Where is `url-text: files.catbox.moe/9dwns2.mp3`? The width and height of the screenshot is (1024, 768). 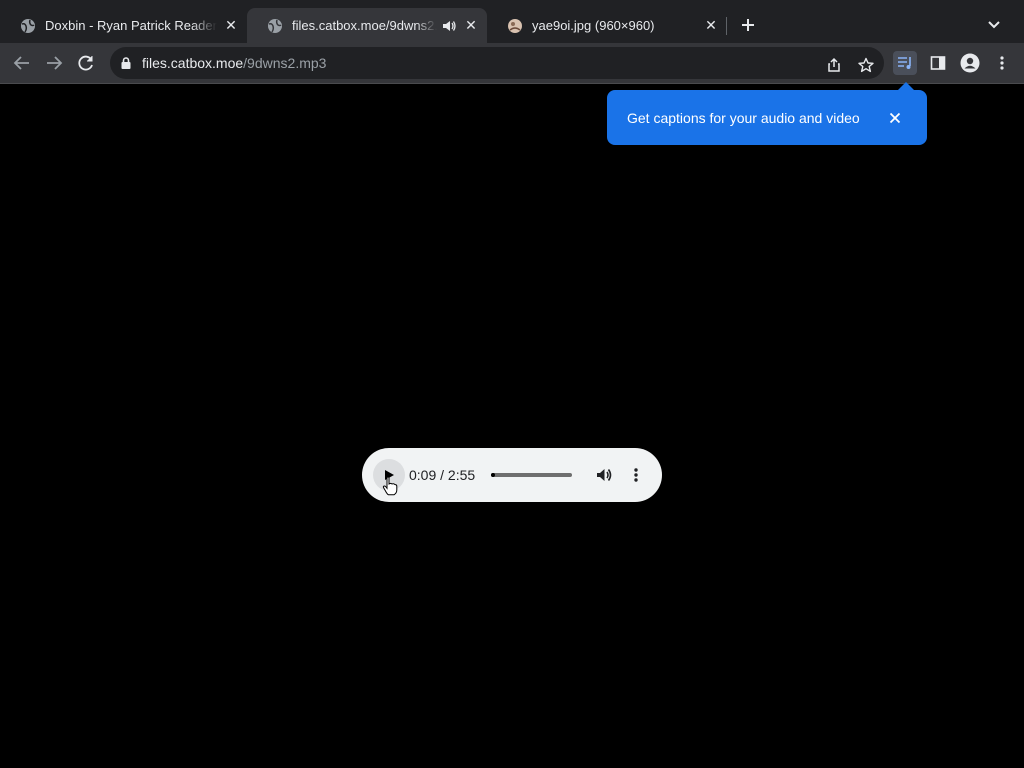 url-text: files.catbox.moe/9dwns2.mp3 is located at coordinates (234, 63).